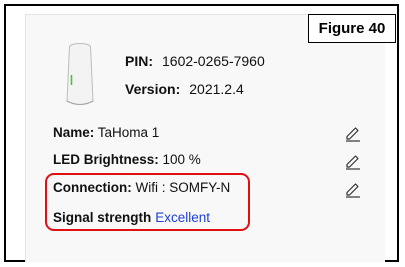 Image resolution: width=405 pixels, height=267 pixels. What do you see at coordinates (353, 133) in the screenshot?
I see `edit-name-pencil-icon` at bounding box center [353, 133].